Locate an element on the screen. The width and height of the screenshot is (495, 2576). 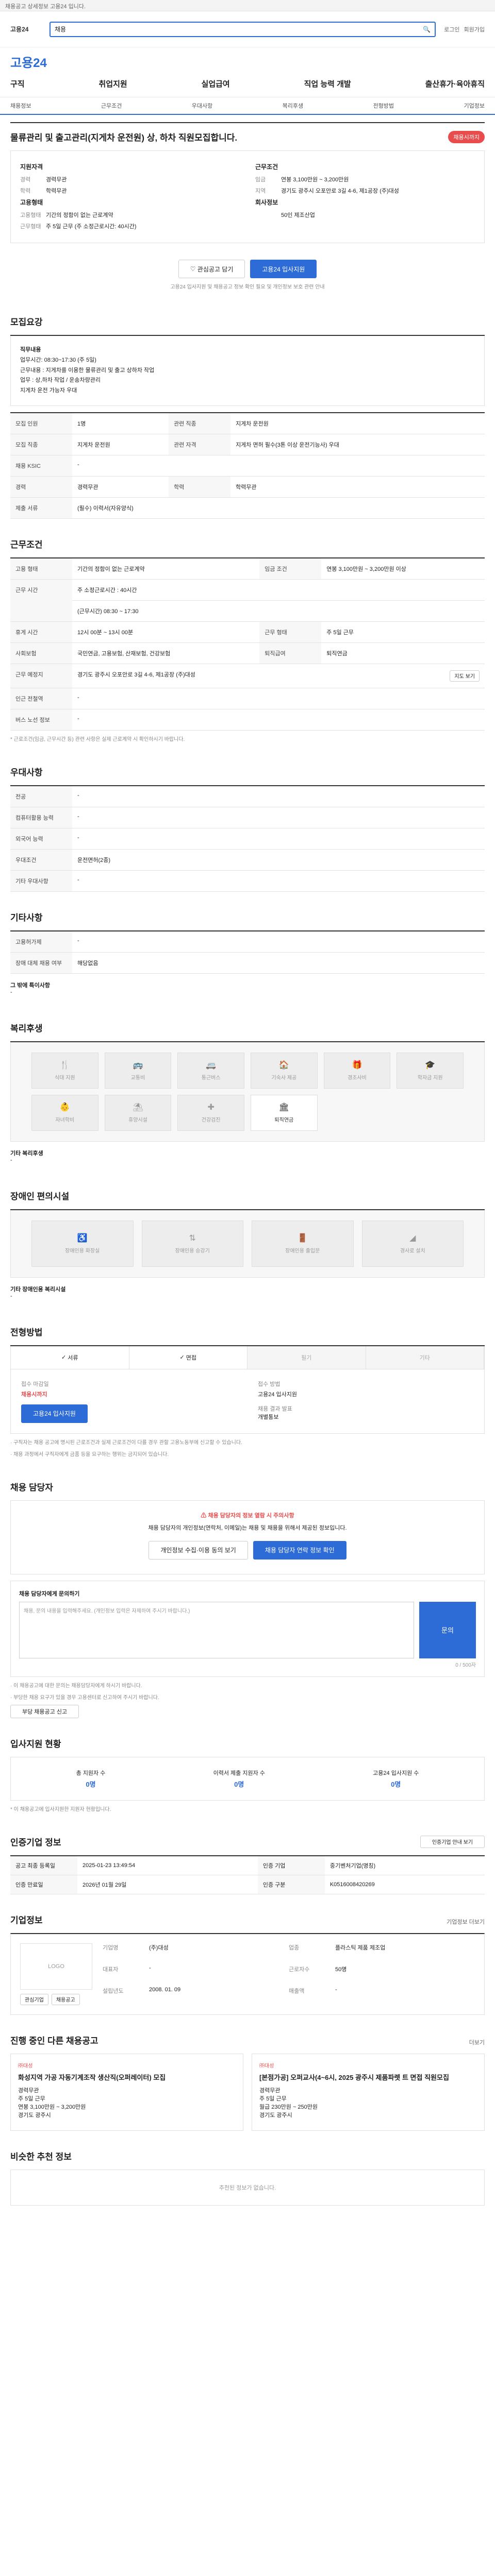
login-link: 로그인 is located at coordinates (451, 29).